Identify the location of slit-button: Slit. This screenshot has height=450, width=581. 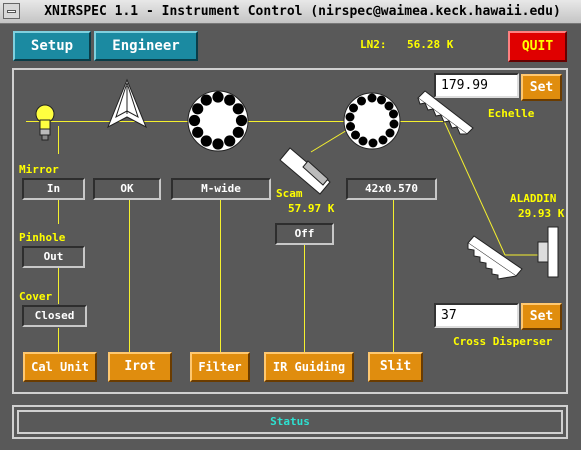
(395, 367).